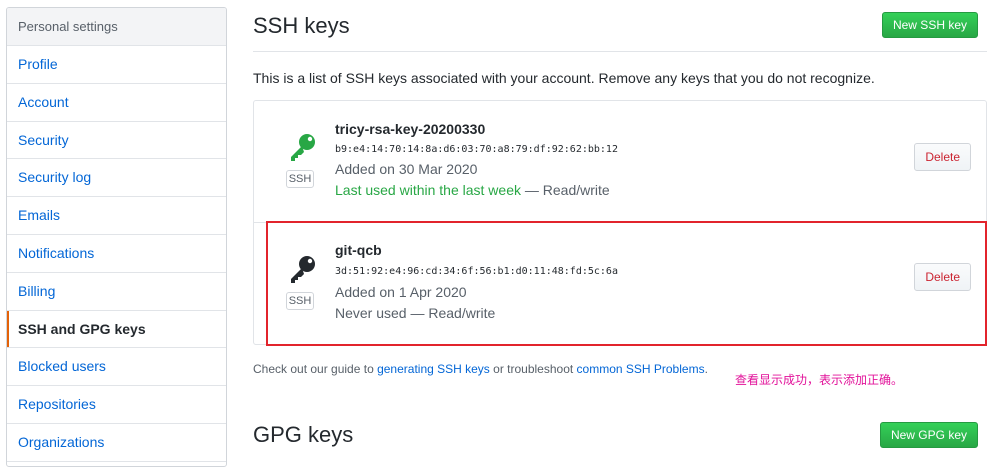  What do you see at coordinates (116, 367) in the screenshot?
I see `sidebar-item-blocked-users: Blocked users` at bounding box center [116, 367].